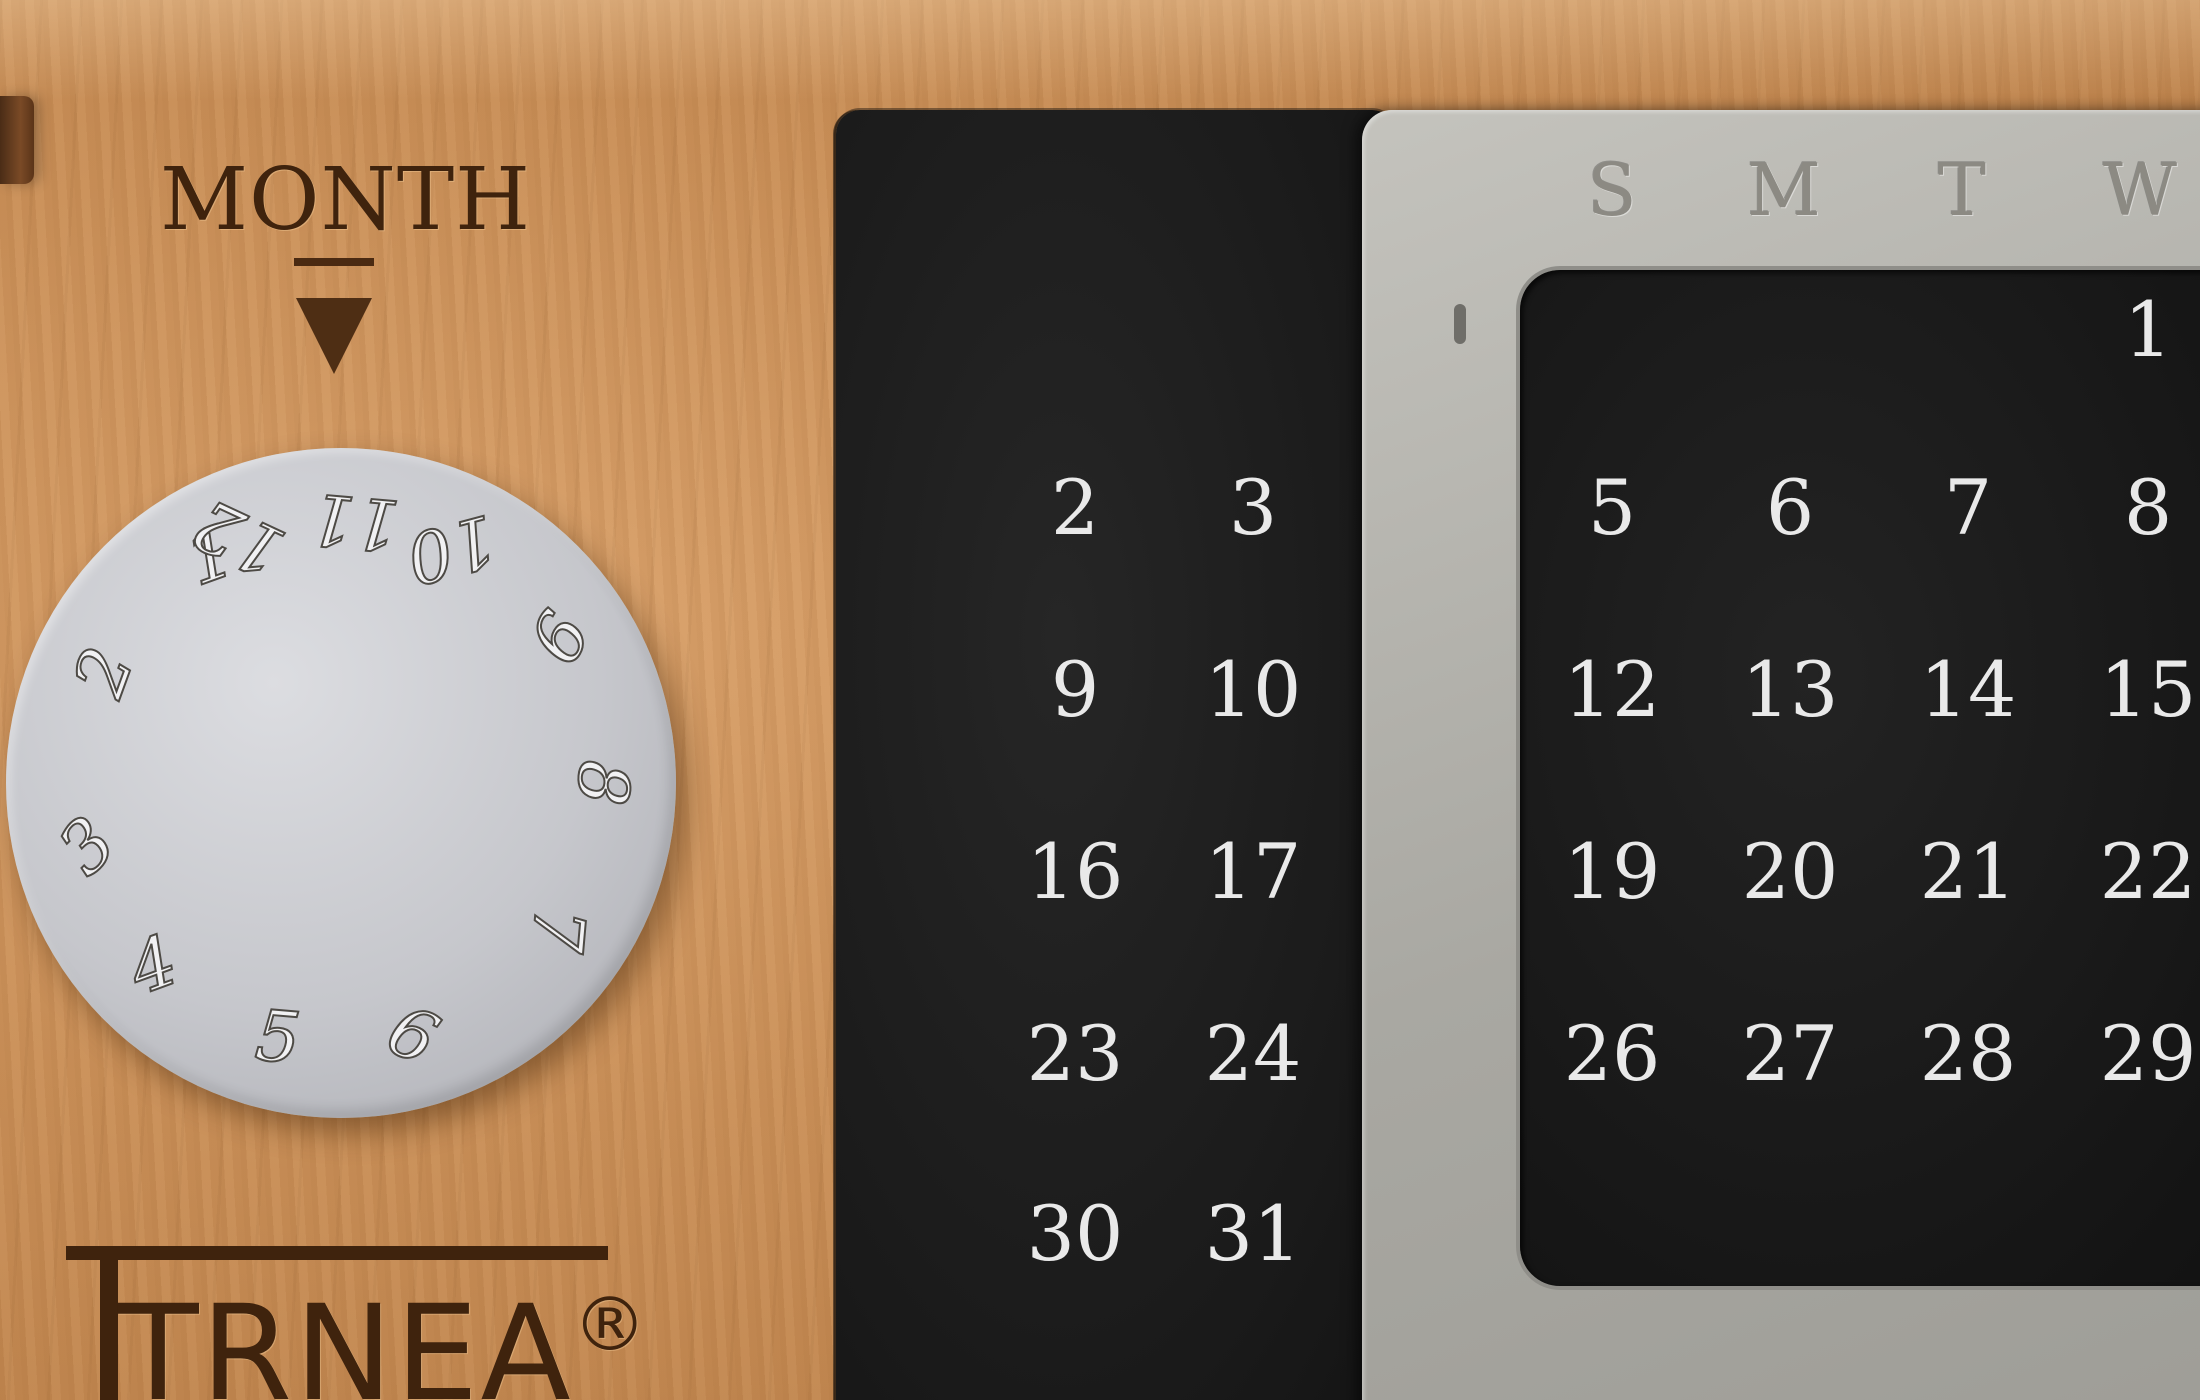 Image resolution: width=2200 pixels, height=1400 pixels. What do you see at coordinates (603, 783) in the screenshot?
I see `dial-number: 8` at bounding box center [603, 783].